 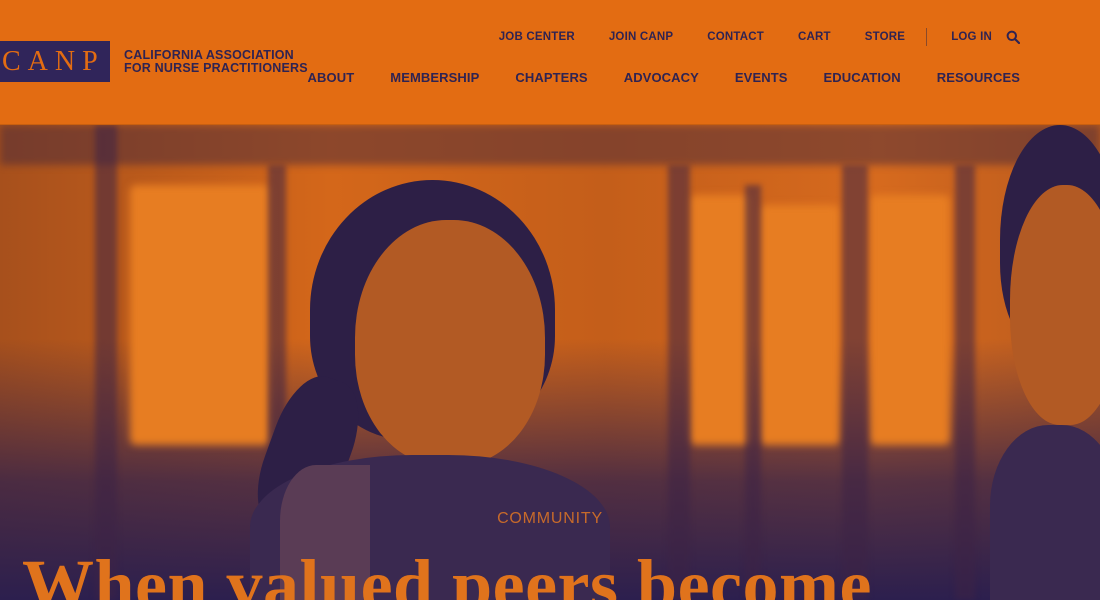 What do you see at coordinates (447, 572) in the screenshot?
I see `hero-headline: When valued peers become` at bounding box center [447, 572].